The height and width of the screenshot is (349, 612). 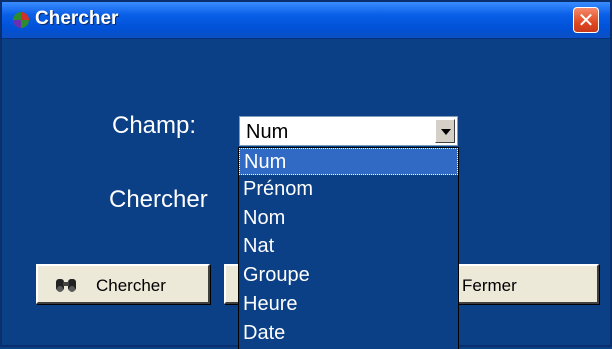 I want to click on dropdown-option: Groupe, so click(x=348, y=275).